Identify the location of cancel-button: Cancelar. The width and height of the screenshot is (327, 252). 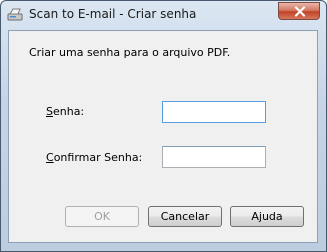
(185, 216).